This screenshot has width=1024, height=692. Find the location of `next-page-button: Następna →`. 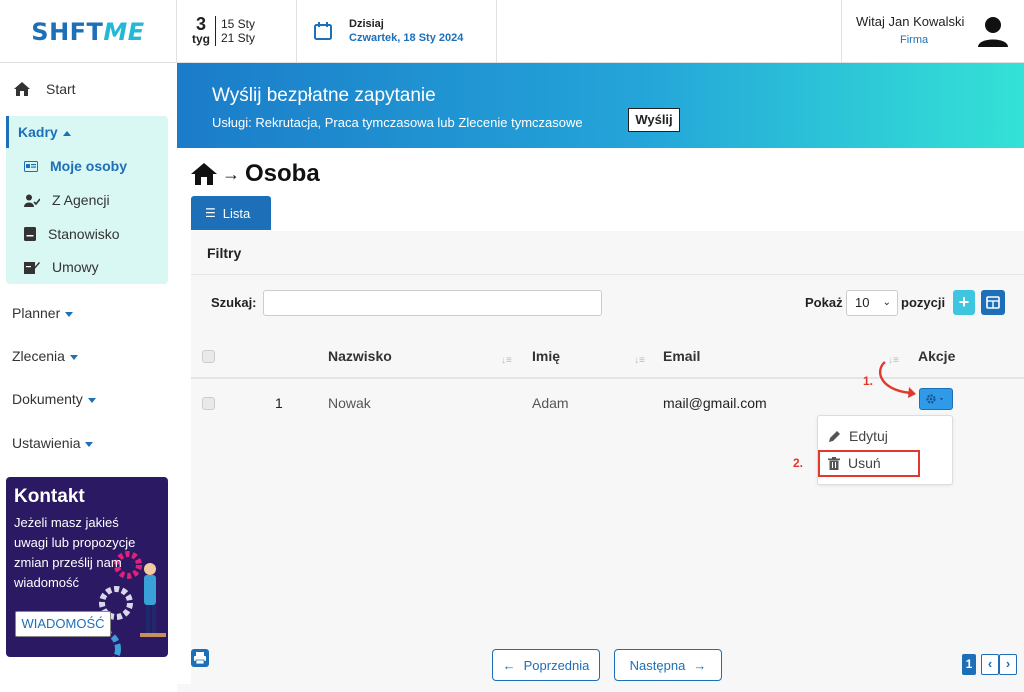

next-page-button: Następna → is located at coordinates (668, 665).